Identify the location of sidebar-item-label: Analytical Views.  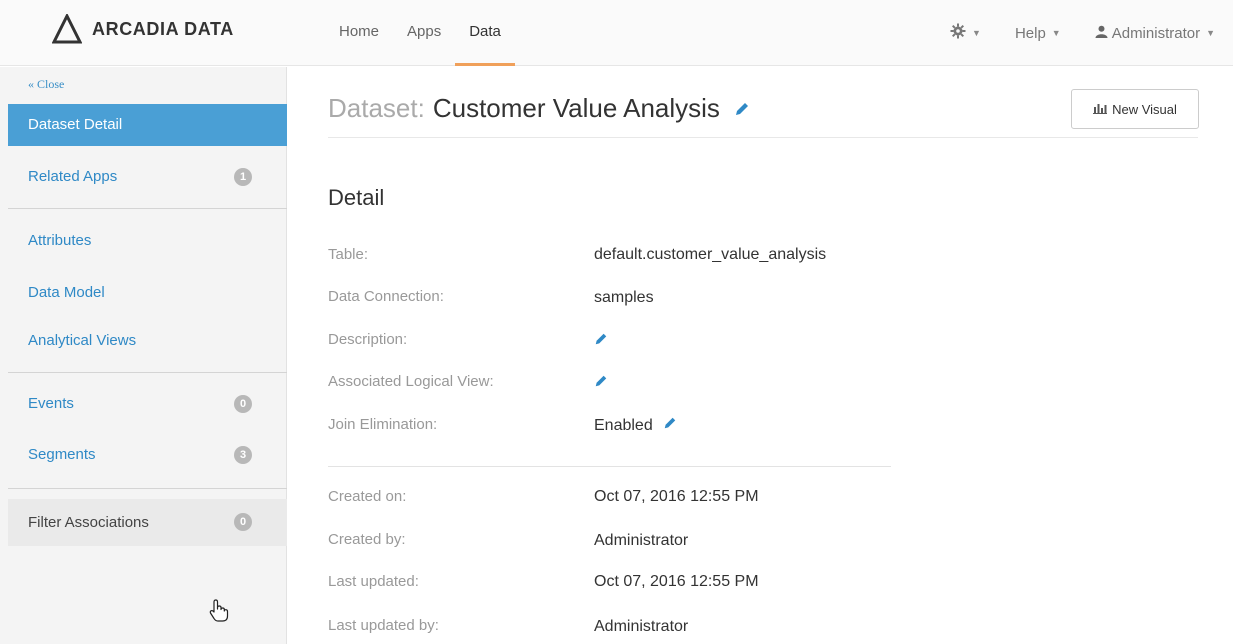
(82, 340).